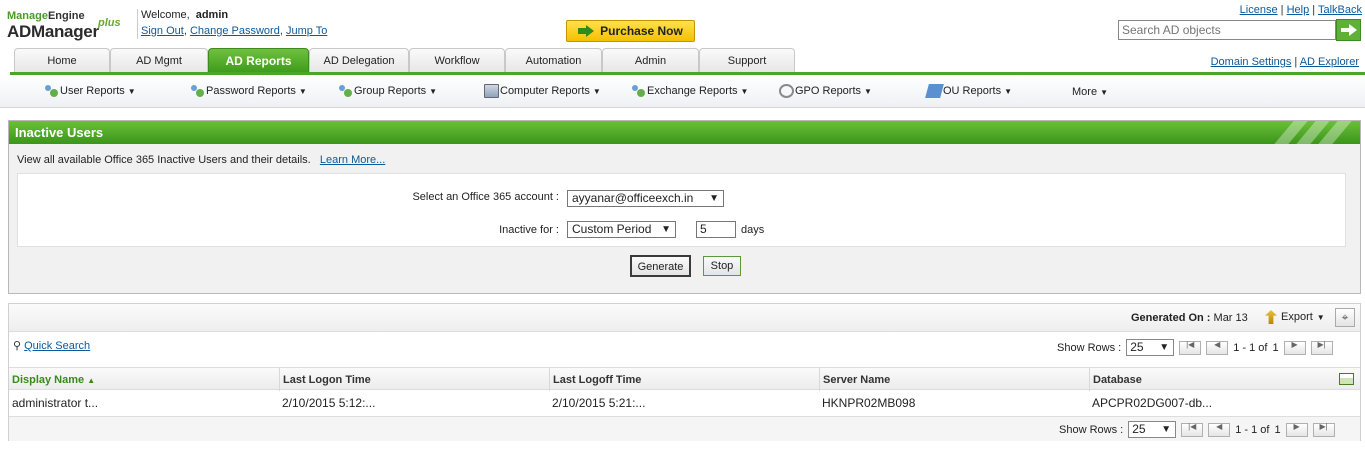 The height and width of the screenshot is (466, 1365). Describe the element at coordinates (1164, 347) in the screenshot. I see `dropdown-arrow-icon: ▼` at that location.